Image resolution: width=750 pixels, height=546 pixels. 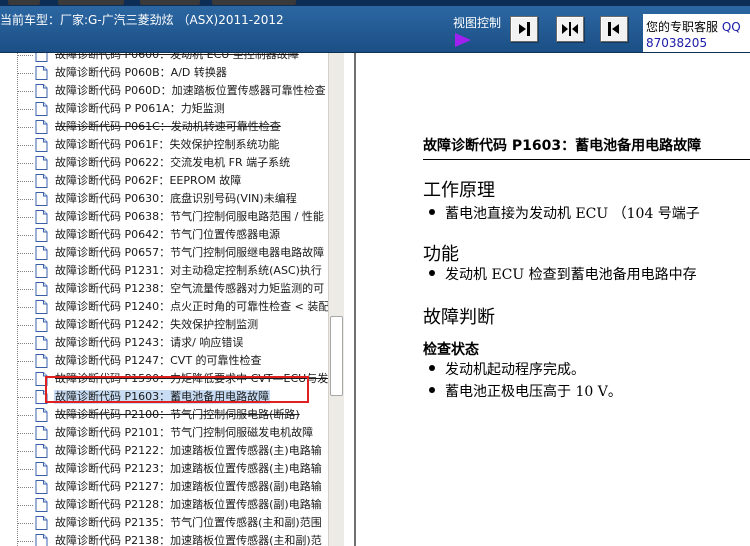 I want to click on tree-item: 故障诊断代码 P1240：点火正时角的可靠性检查 < 装配, so click(x=172, y=307).